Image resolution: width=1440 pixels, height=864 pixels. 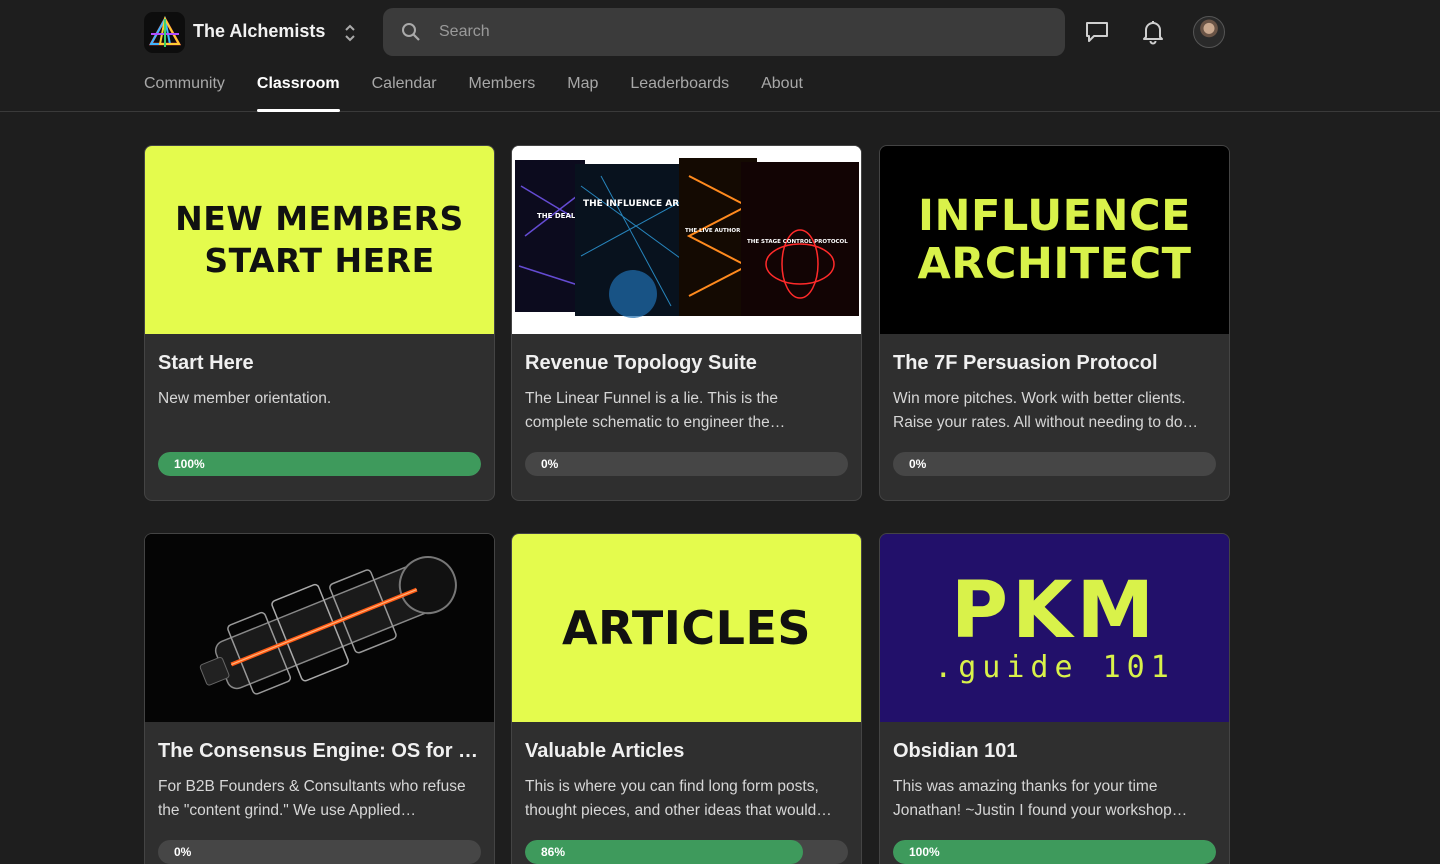 I want to click on bell-icon, so click(x=1153, y=33).